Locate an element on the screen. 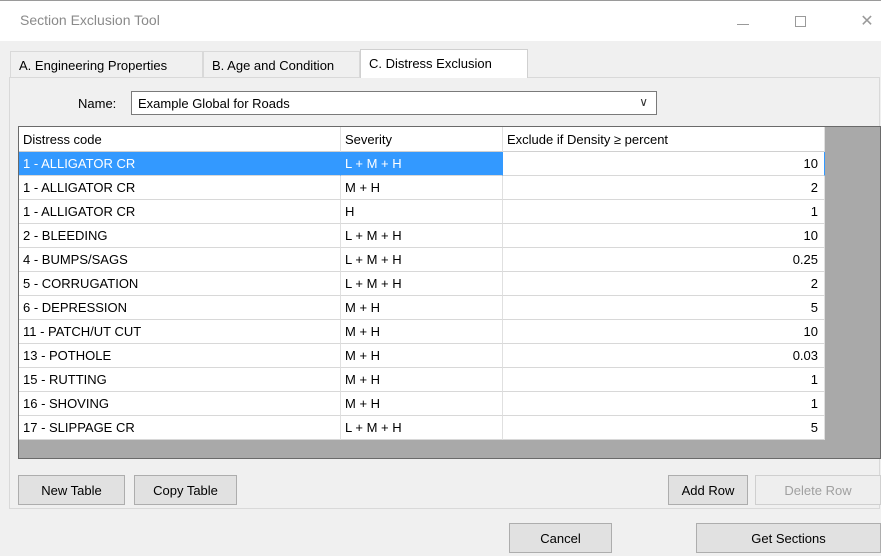 The image size is (881, 556). maximize-button is located at coordinates (800, 21).